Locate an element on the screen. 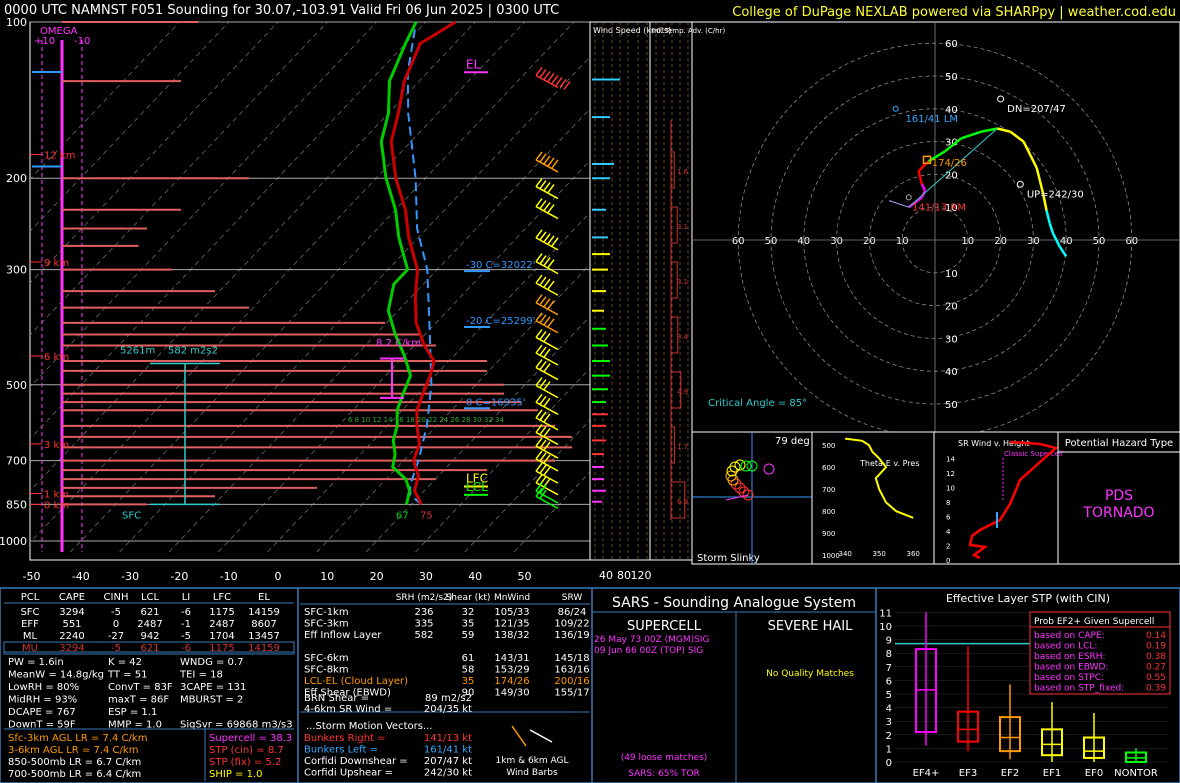  sr-wind-y-tick: 0 is located at coordinates (948, 561).